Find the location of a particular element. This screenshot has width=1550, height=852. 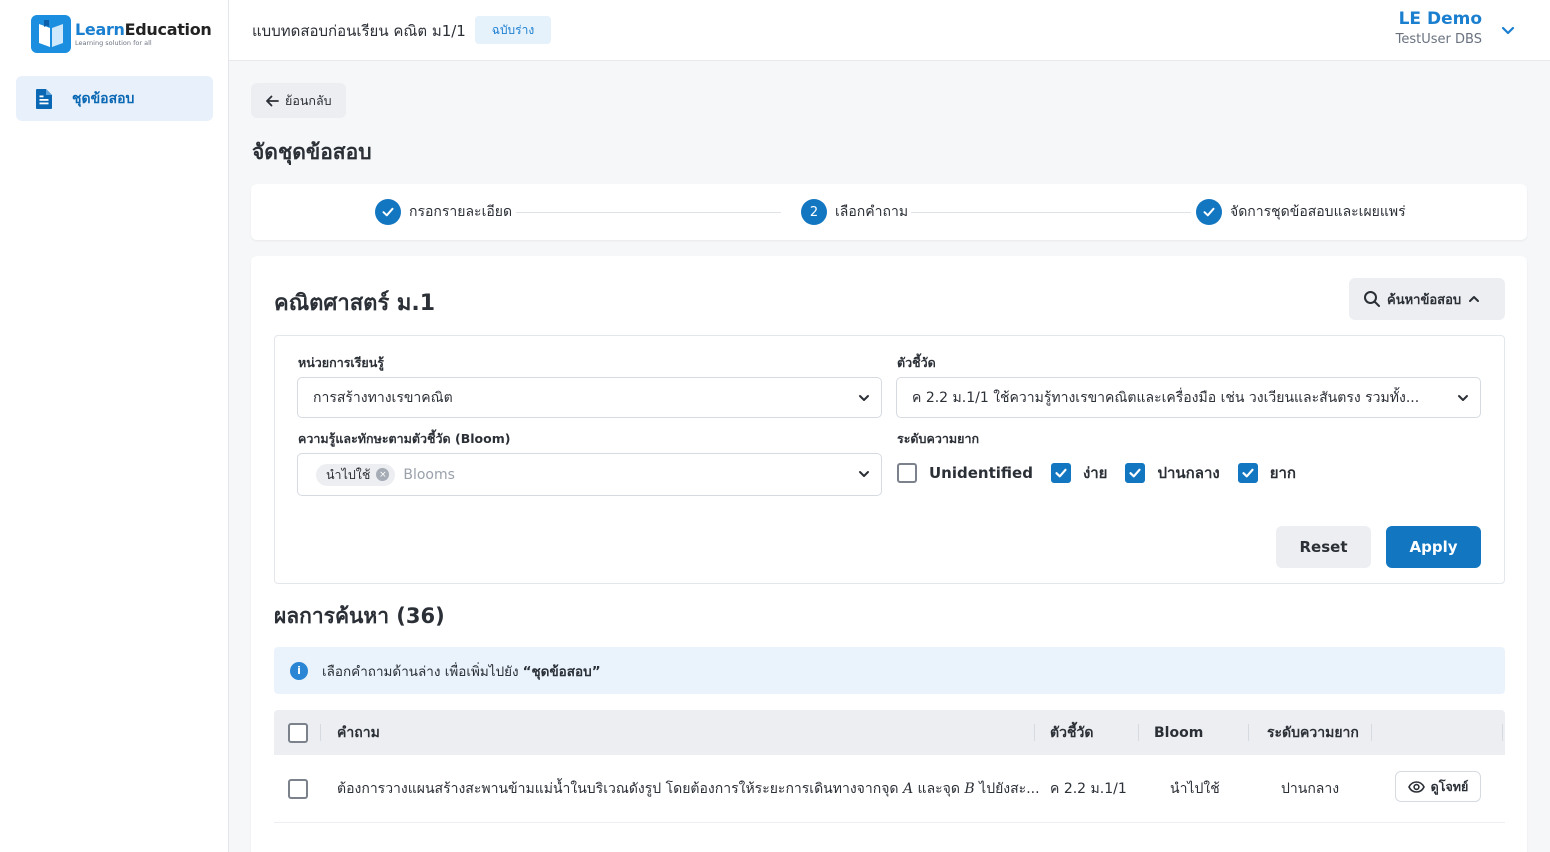

option-label: ยาก is located at coordinates (1283, 473).